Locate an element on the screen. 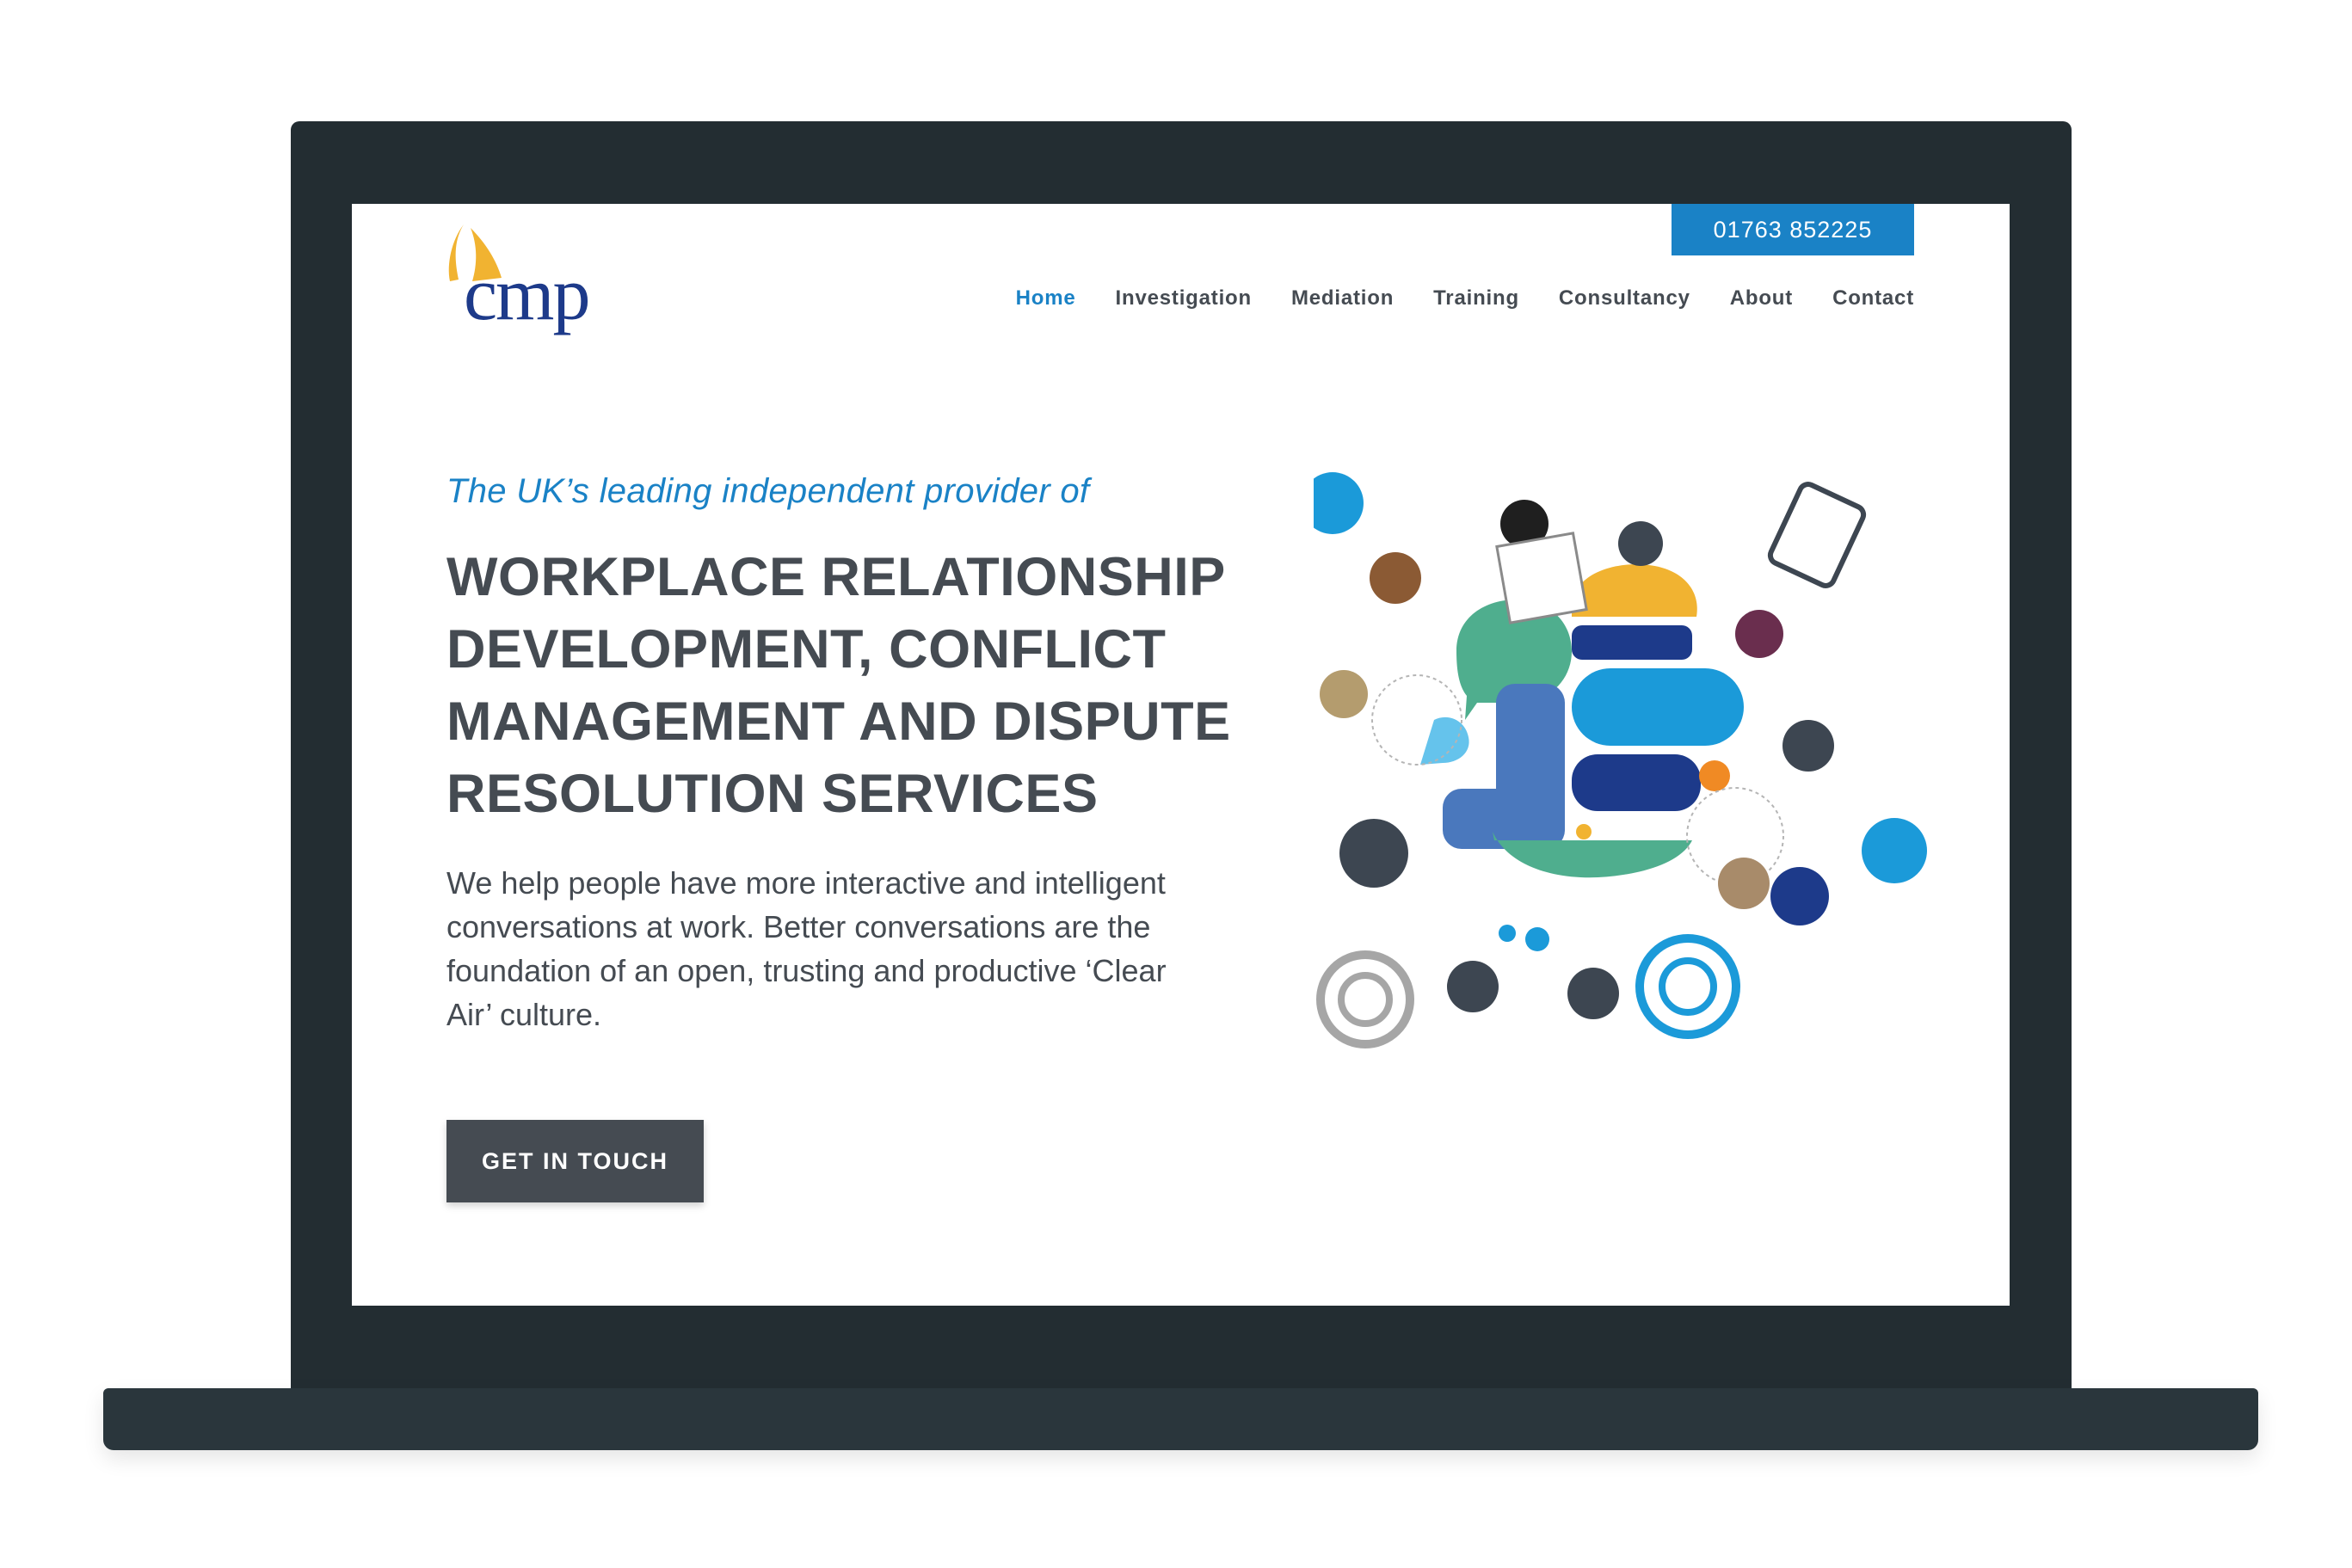 This screenshot has height=1568, width=2352. description-line: Air’ culture. is located at coordinates (524, 1014).